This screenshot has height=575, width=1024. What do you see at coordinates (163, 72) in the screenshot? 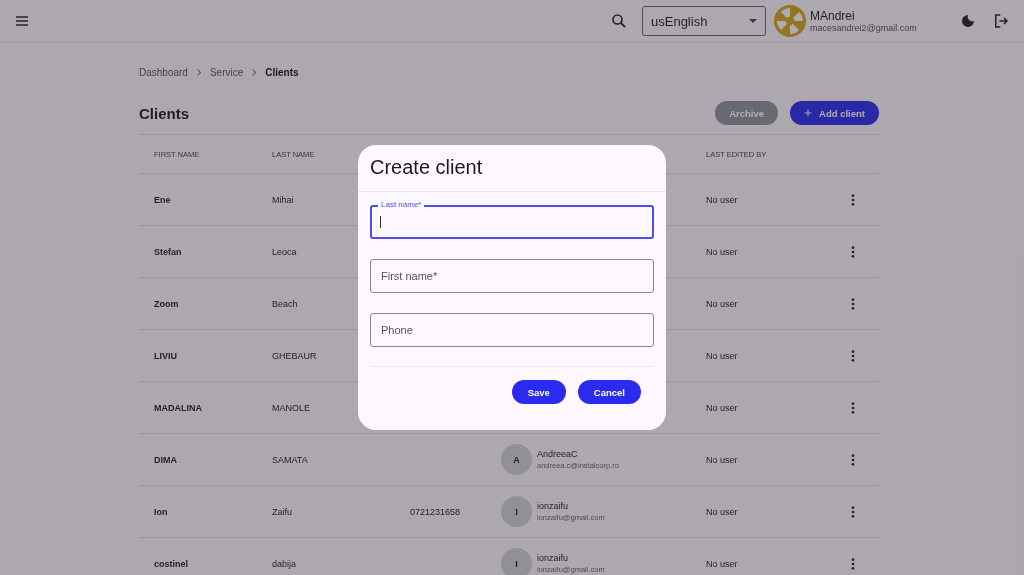
I see `breadcrumb-link: Dashboard` at bounding box center [163, 72].